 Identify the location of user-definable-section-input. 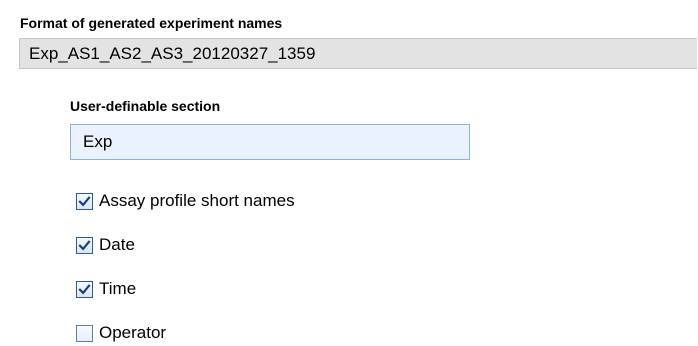
(270, 142).